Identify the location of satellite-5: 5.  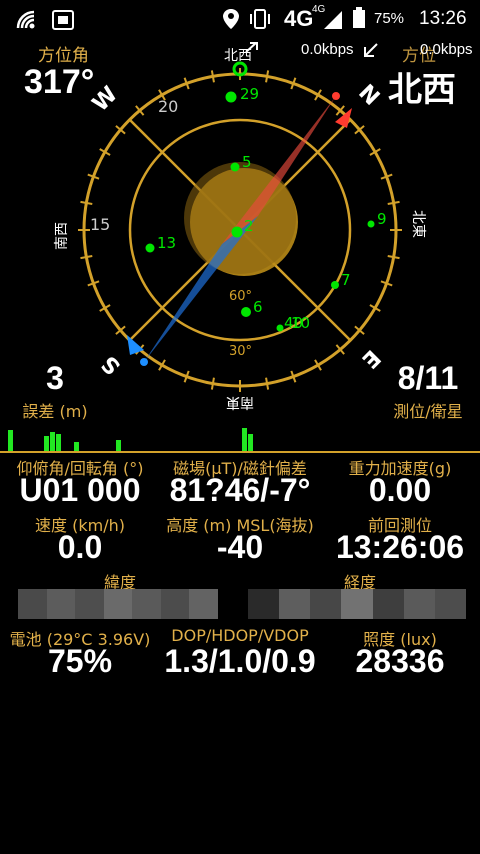
(241, 162).